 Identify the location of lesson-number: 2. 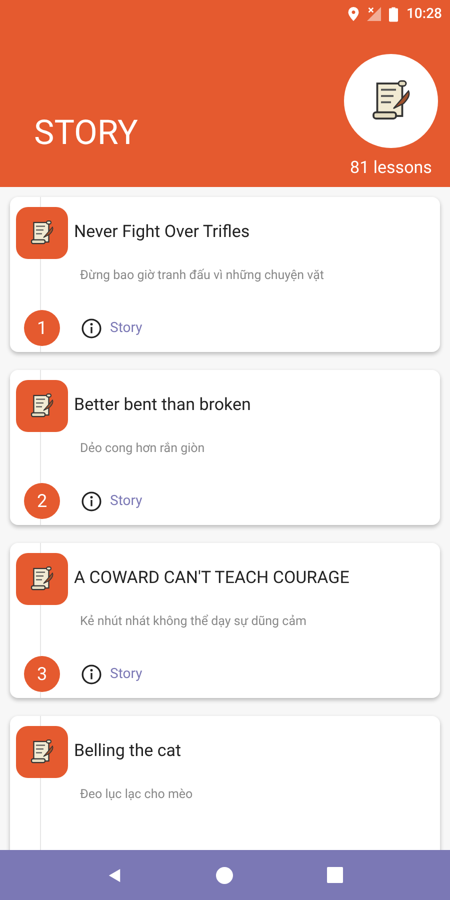
(42, 501).